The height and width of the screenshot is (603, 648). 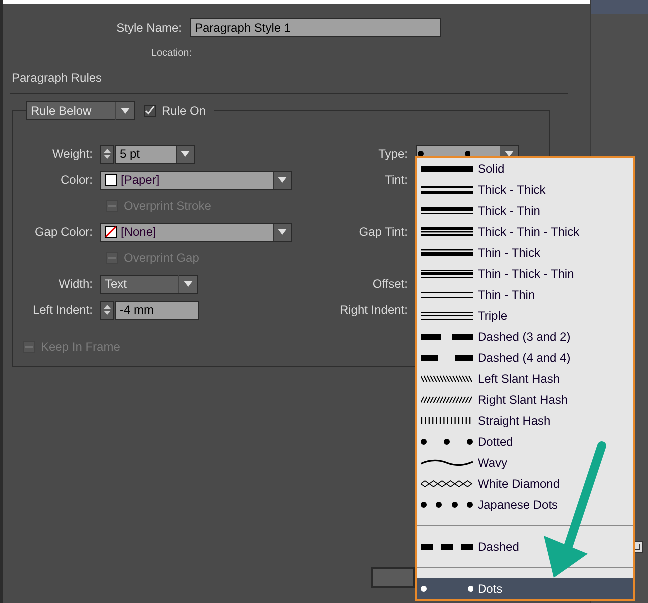 What do you see at coordinates (525, 505) in the screenshot?
I see `menu-item: Japanese Dots` at bounding box center [525, 505].